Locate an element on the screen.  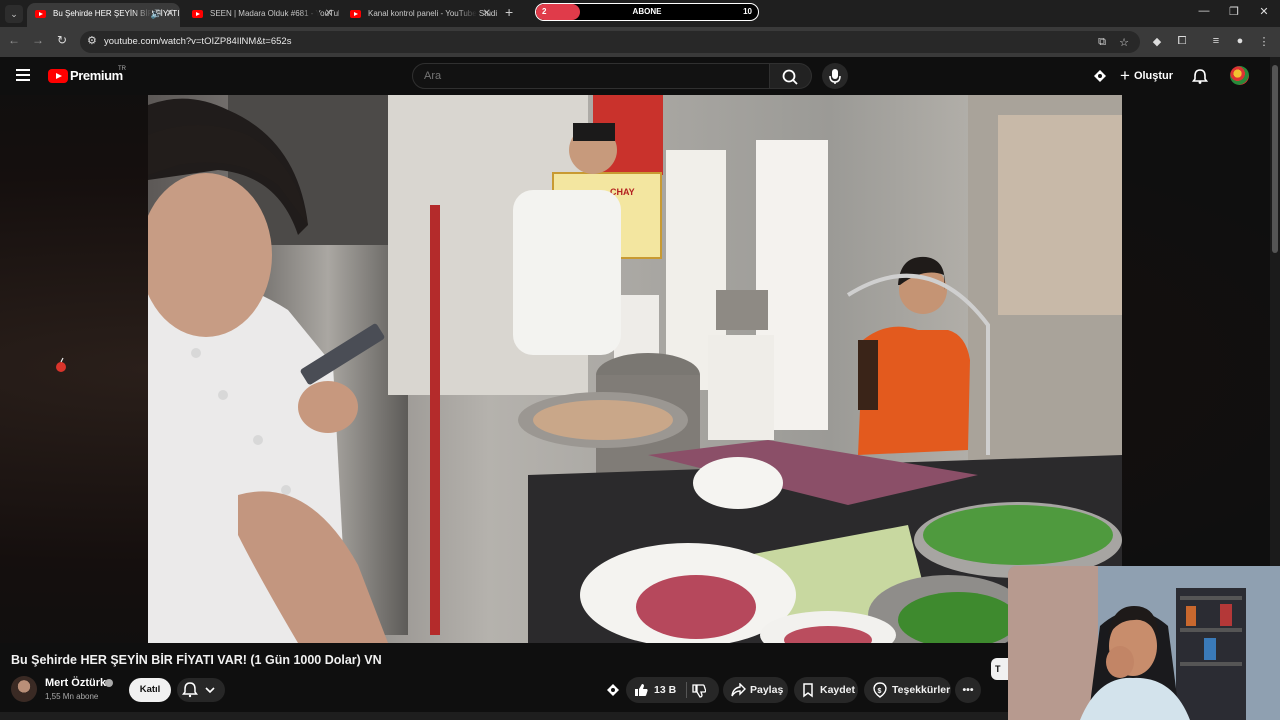
profile-icon: ● is located at coordinates (1240, 41).